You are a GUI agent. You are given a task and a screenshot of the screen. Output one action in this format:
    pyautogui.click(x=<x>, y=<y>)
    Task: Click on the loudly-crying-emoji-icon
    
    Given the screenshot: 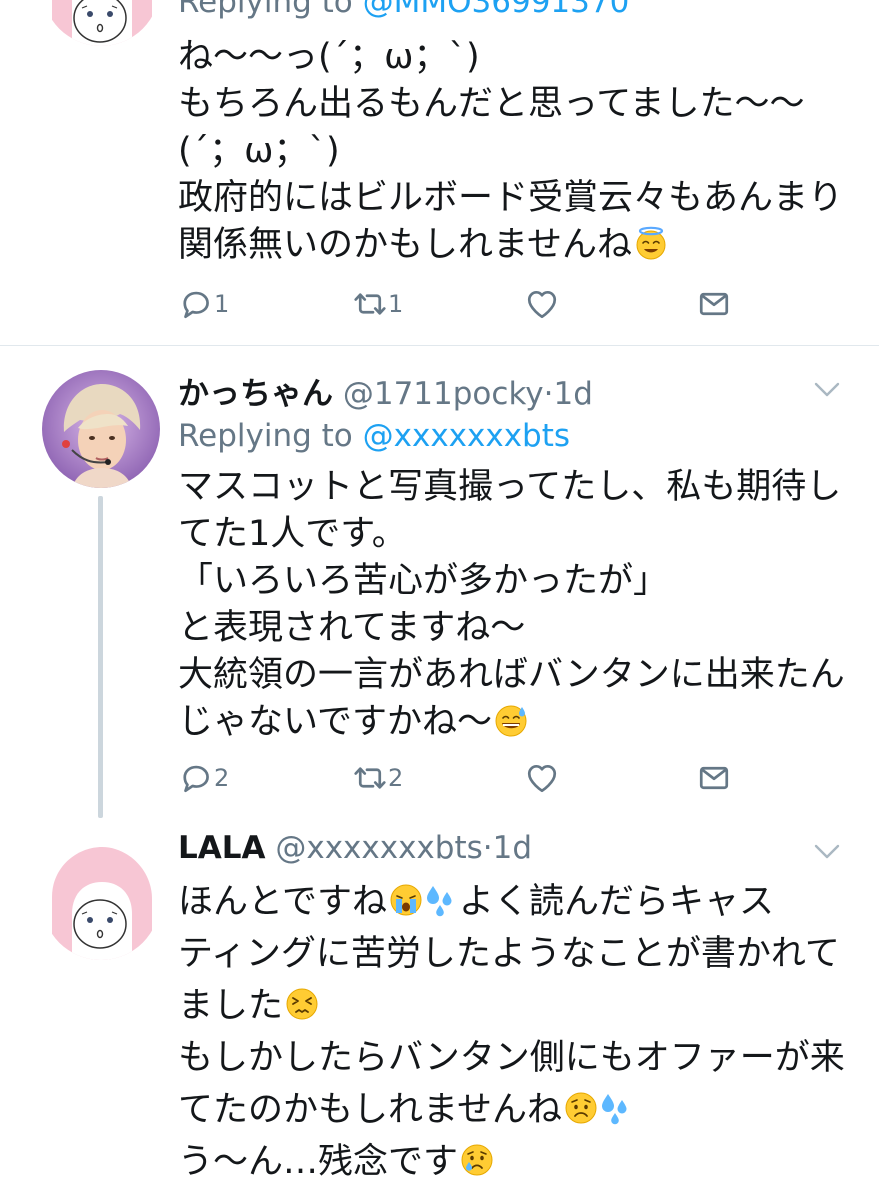 What is the action you would take?
    pyautogui.click(x=406, y=900)
    